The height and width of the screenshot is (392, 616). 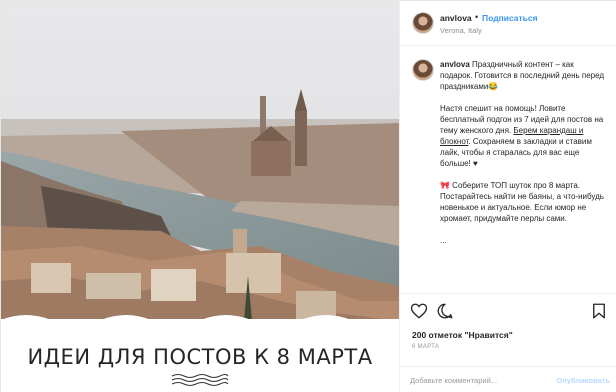 I want to click on bookmark-icon, so click(x=599, y=311).